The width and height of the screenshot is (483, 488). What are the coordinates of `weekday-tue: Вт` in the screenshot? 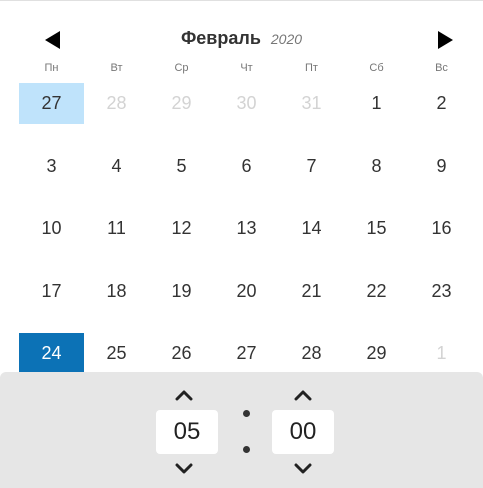 It's located at (116, 68).